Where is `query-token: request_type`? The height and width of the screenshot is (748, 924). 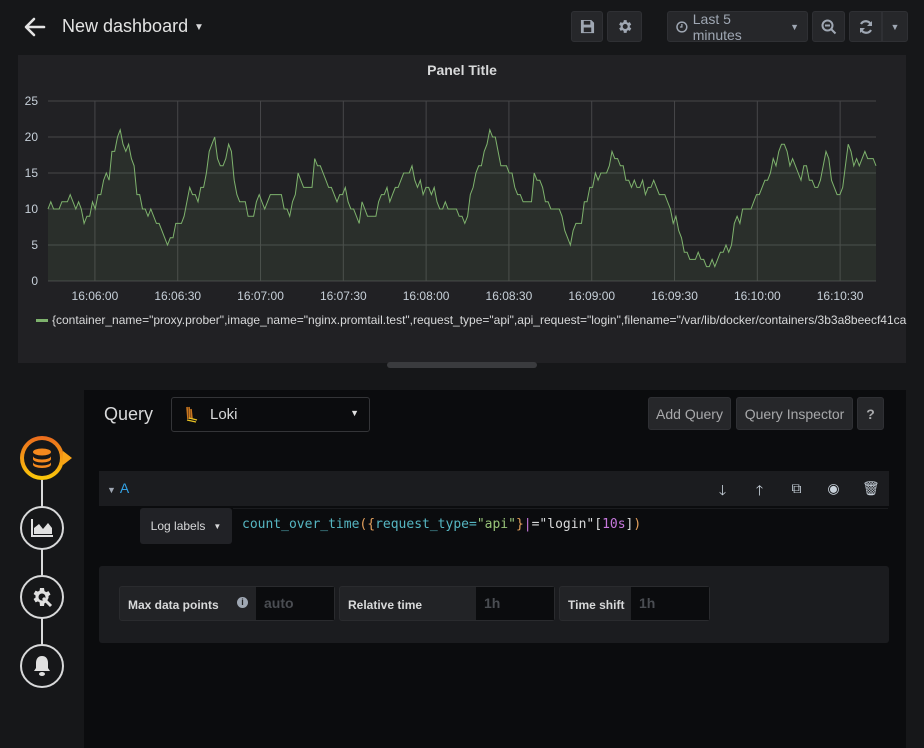 query-token: request_type is located at coordinates (422, 524).